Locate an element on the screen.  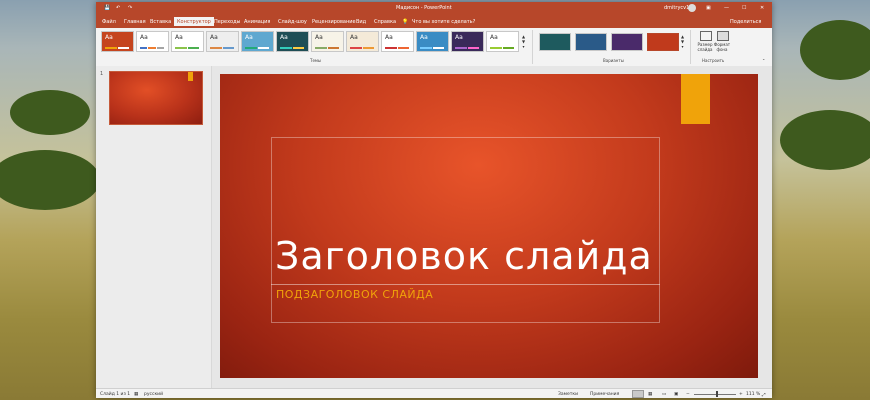
notes-button: Заметки is located at coordinates (568, 394).